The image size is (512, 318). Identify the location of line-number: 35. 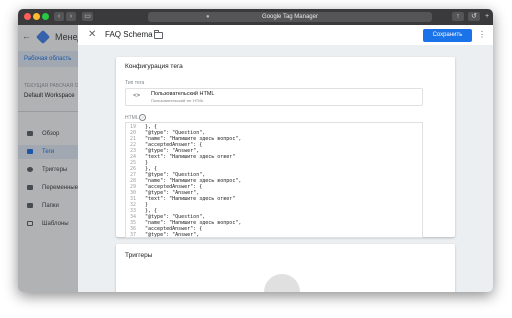
(132, 223).